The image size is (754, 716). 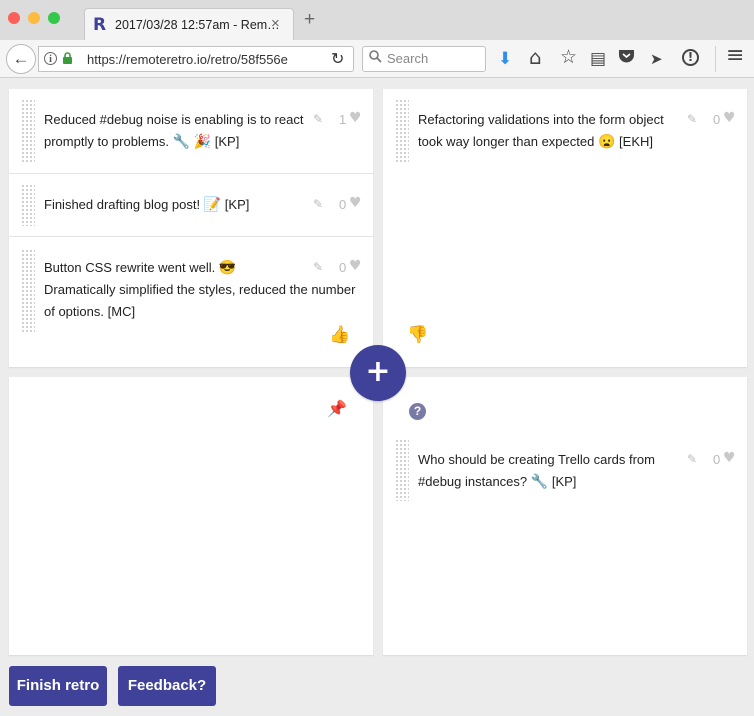 What do you see at coordinates (187, 59) in the screenshot?
I see `url-text: https://remoteretro.io/retro/58f556e` at bounding box center [187, 59].